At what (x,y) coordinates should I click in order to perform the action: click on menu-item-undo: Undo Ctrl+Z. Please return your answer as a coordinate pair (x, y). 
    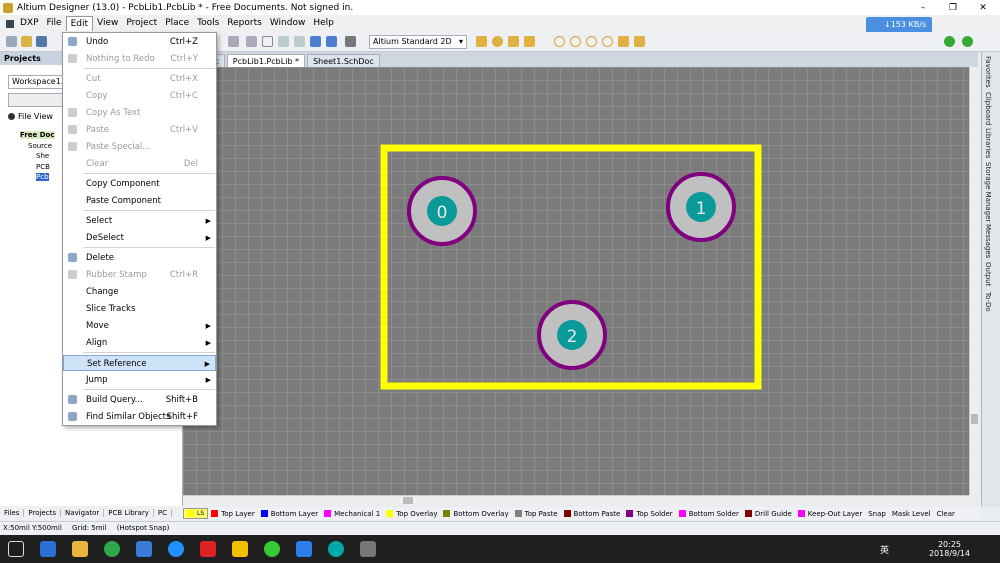
    Looking at the image, I should click on (139, 42).